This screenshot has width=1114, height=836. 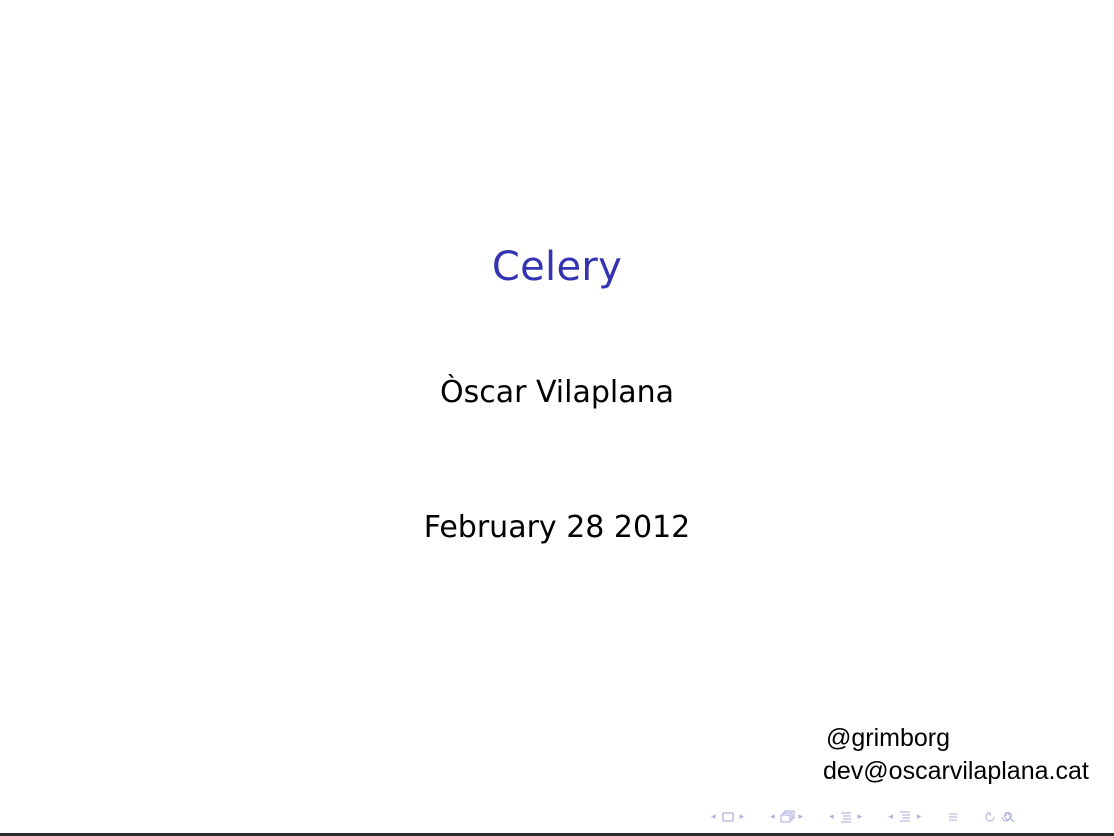 I want to click on prev-subsubsection-arrow-icon: ◂, so click(x=890, y=817).